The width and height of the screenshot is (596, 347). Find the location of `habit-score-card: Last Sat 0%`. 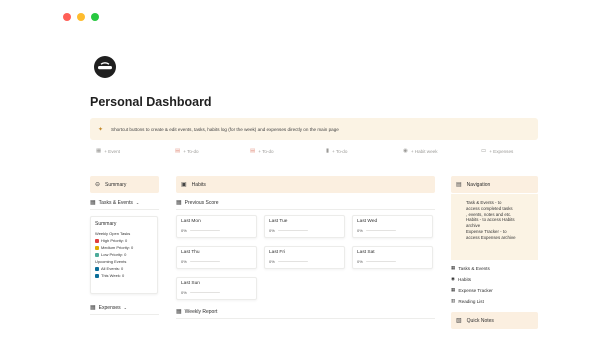

habit-score-card: Last Sat 0% is located at coordinates (392, 257).